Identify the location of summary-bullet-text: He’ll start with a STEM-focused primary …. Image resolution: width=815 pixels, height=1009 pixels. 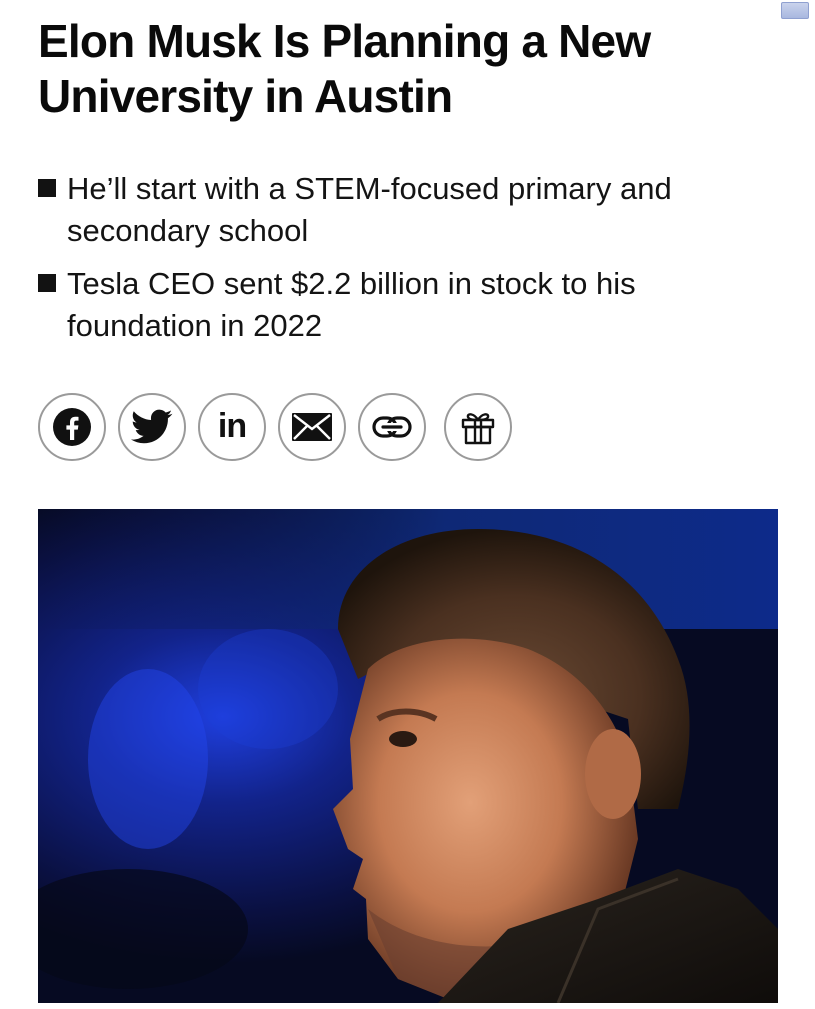
(369, 209).